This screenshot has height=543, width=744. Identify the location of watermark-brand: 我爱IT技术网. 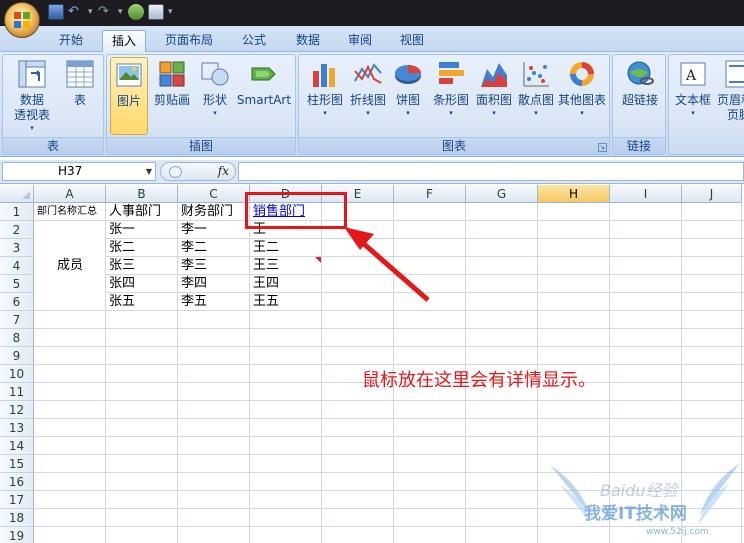
(635, 514).